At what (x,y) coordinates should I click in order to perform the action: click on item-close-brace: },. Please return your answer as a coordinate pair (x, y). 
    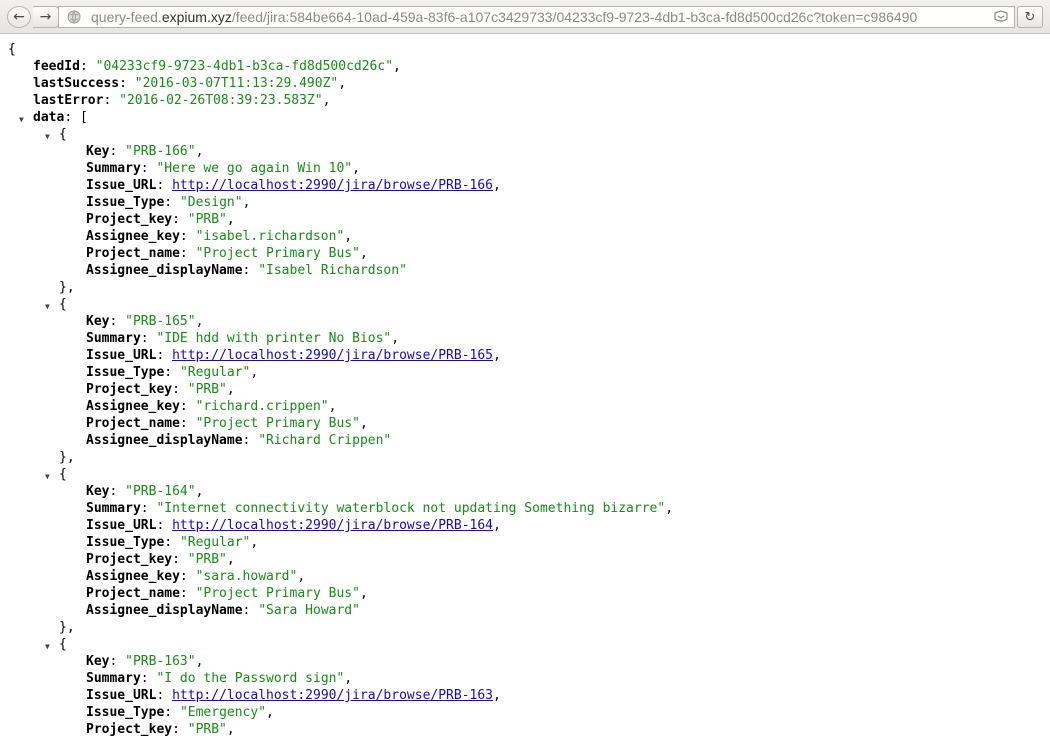
    Looking at the image, I should click on (67, 457).